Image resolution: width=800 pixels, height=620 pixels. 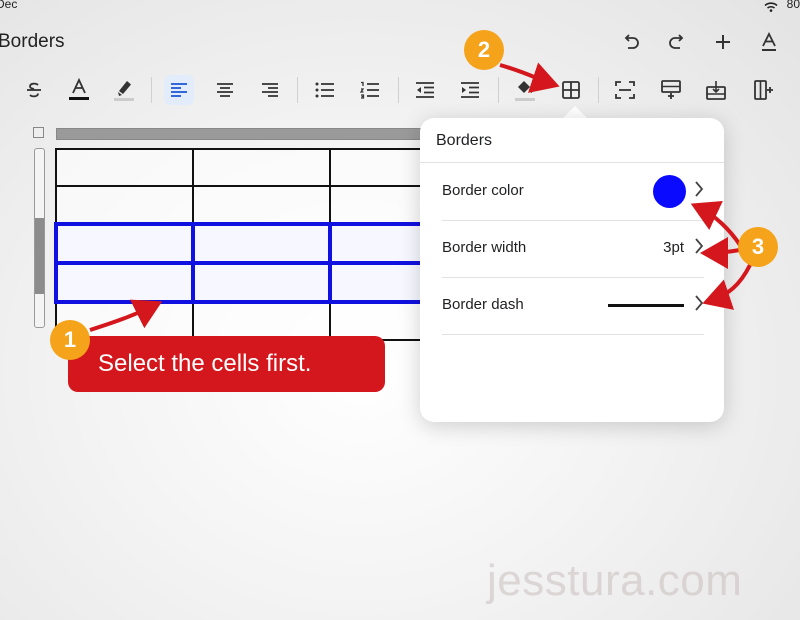 I want to click on step-2-badge: 2, so click(x=484, y=50).